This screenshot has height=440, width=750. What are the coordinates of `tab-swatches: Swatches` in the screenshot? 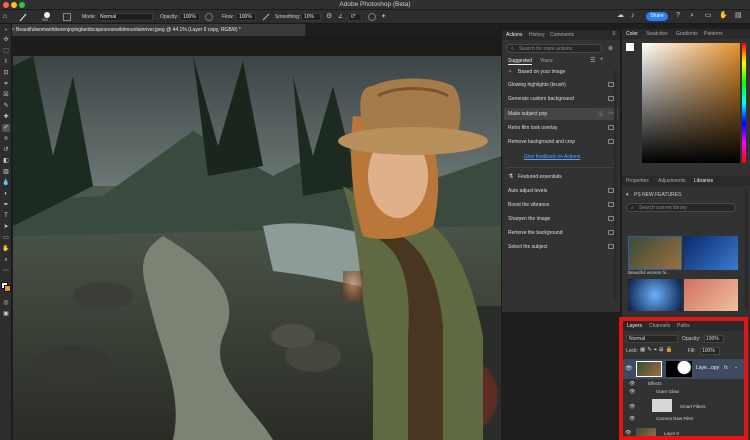 It's located at (657, 34).